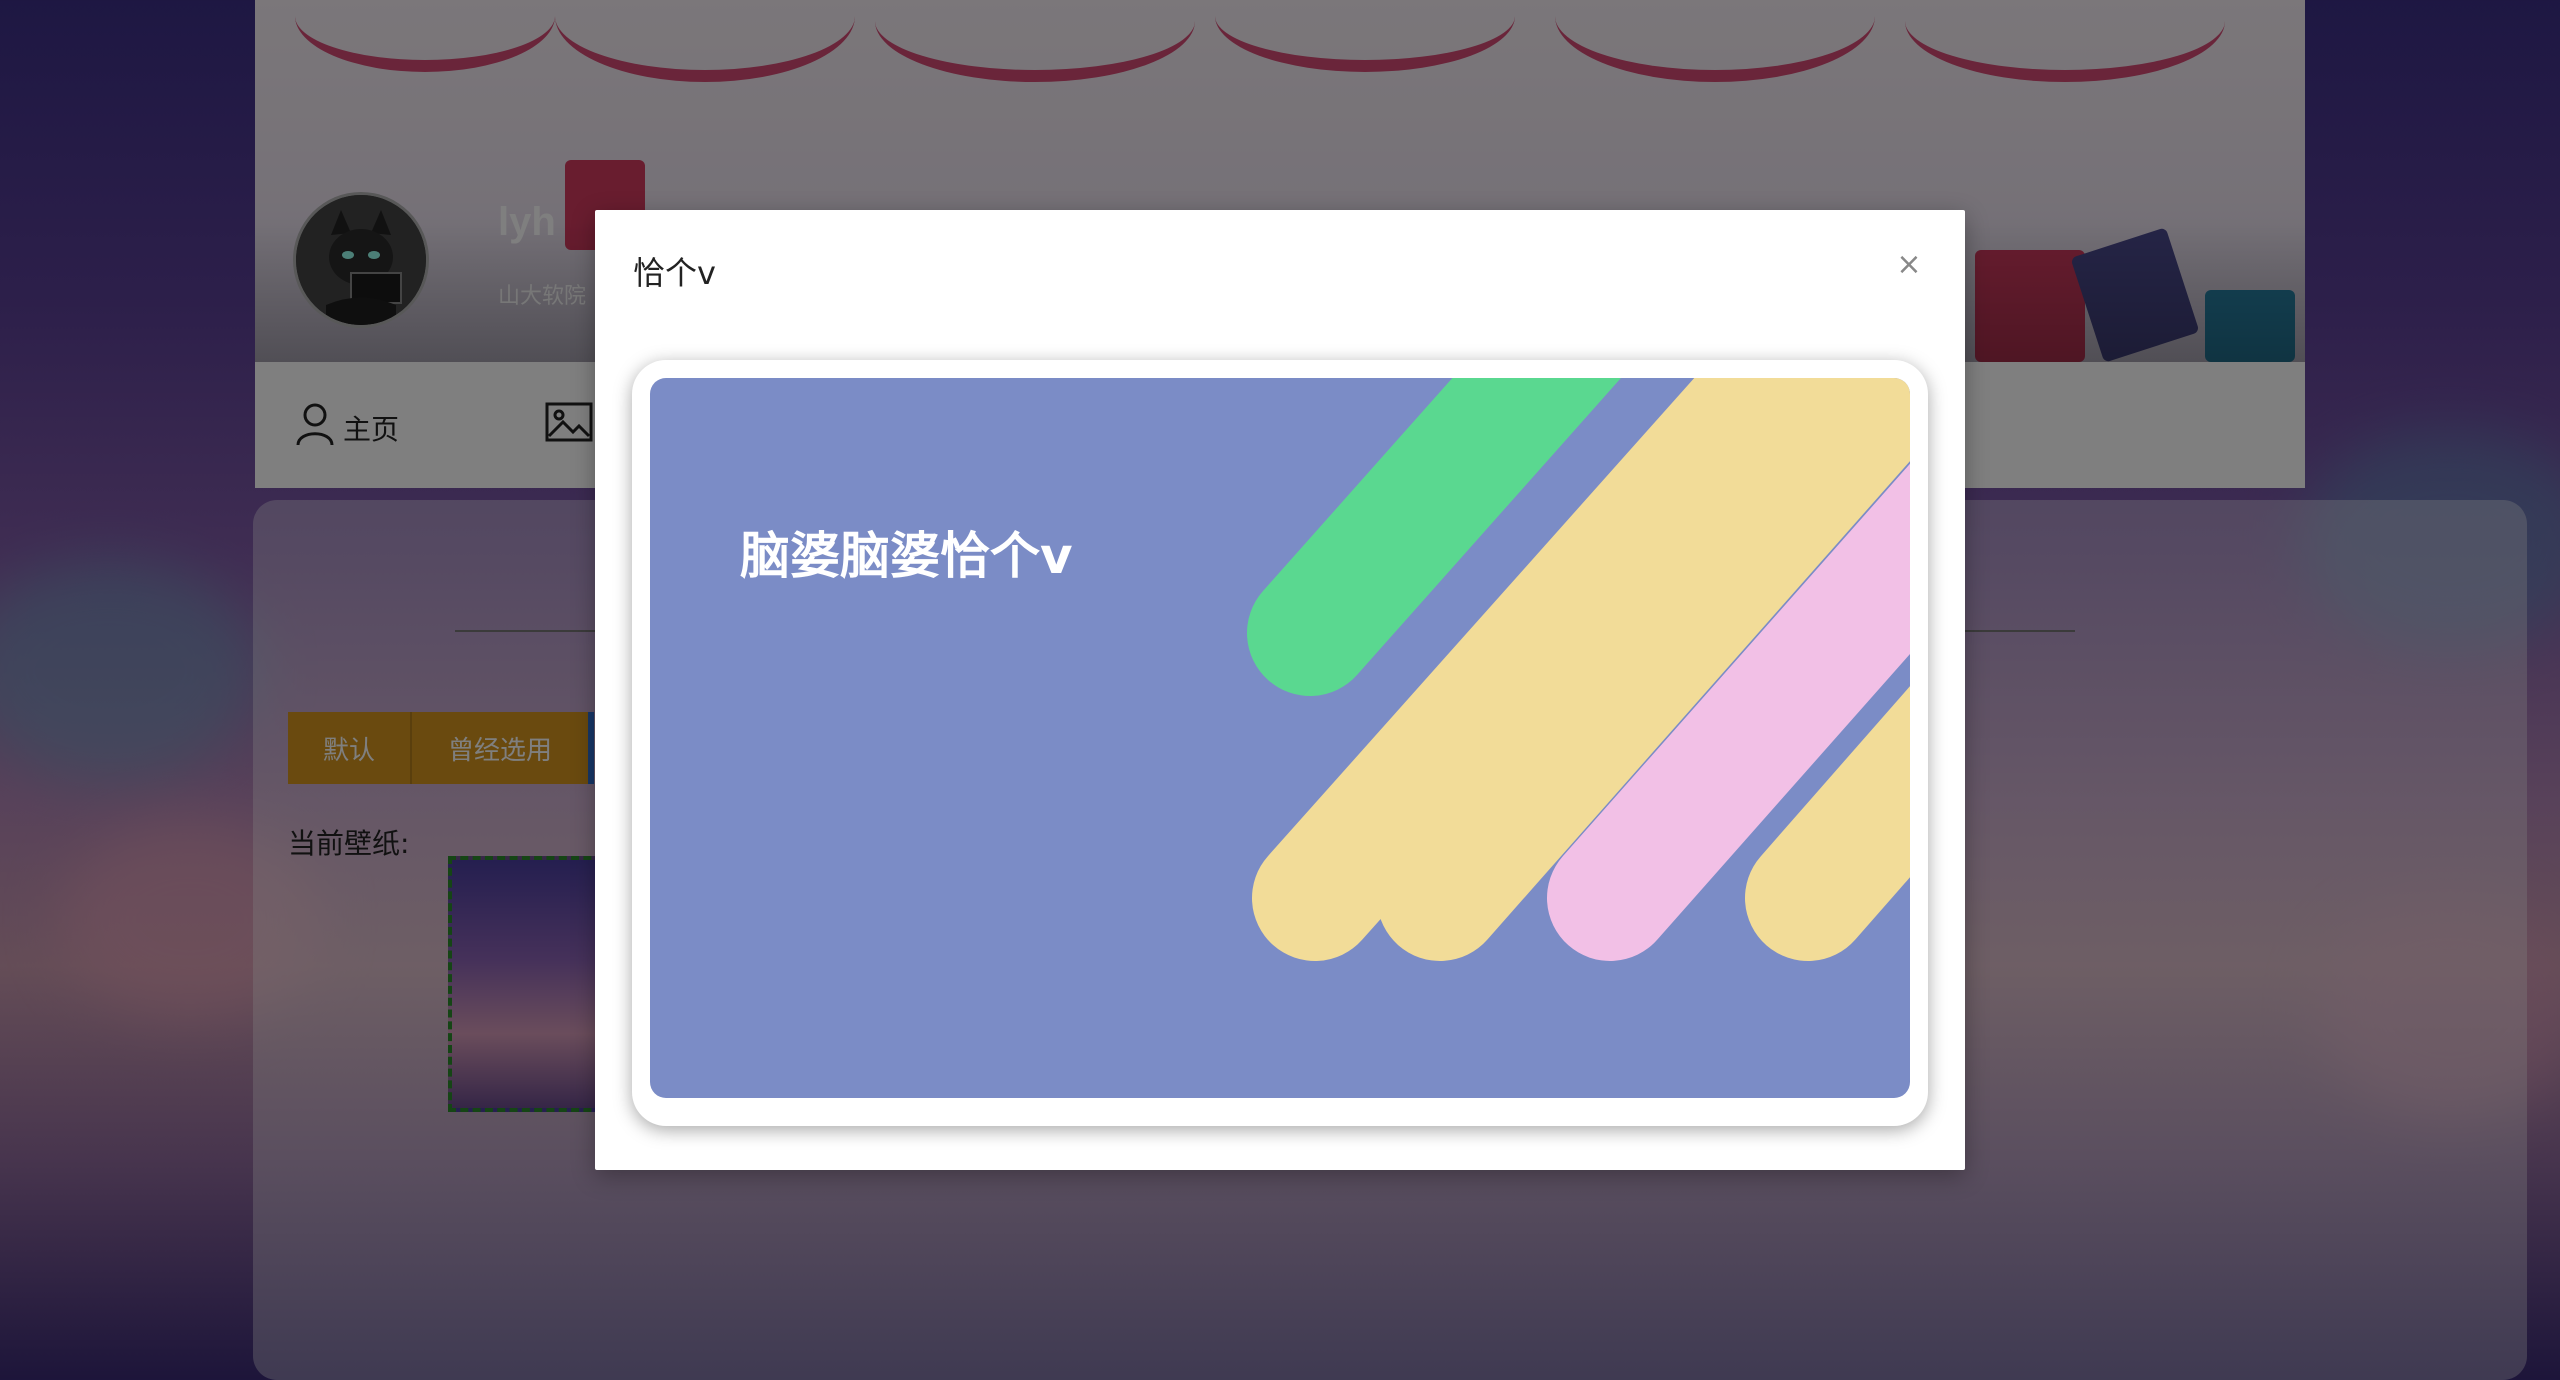  Describe the element at coordinates (906, 556) in the screenshot. I see `card-caption: 脑婆脑婆恰个v` at that location.